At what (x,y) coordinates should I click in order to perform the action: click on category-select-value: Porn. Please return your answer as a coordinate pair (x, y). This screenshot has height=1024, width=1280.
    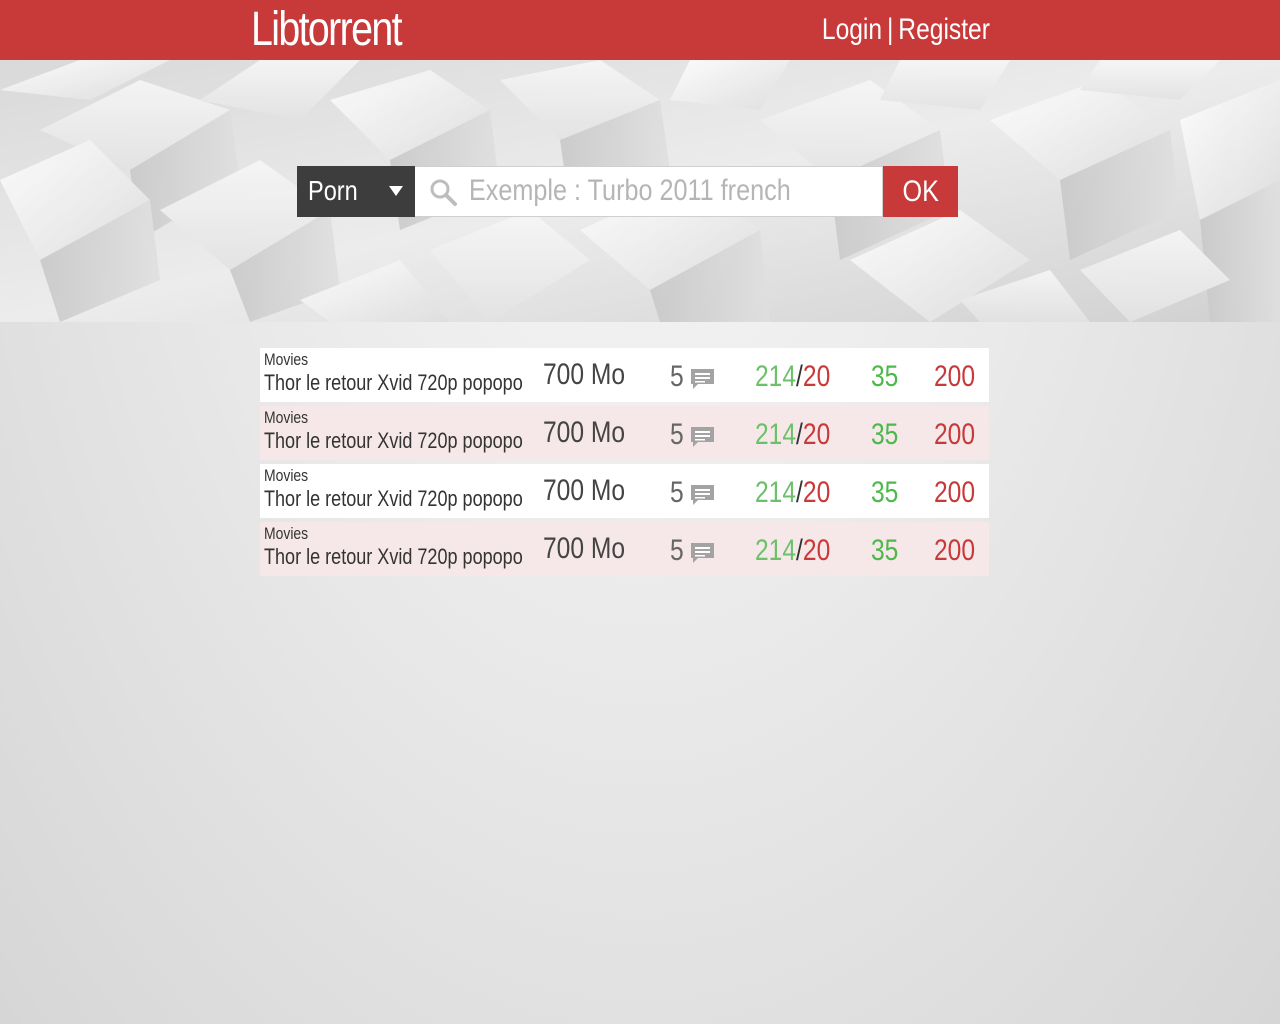
    Looking at the image, I should click on (333, 190).